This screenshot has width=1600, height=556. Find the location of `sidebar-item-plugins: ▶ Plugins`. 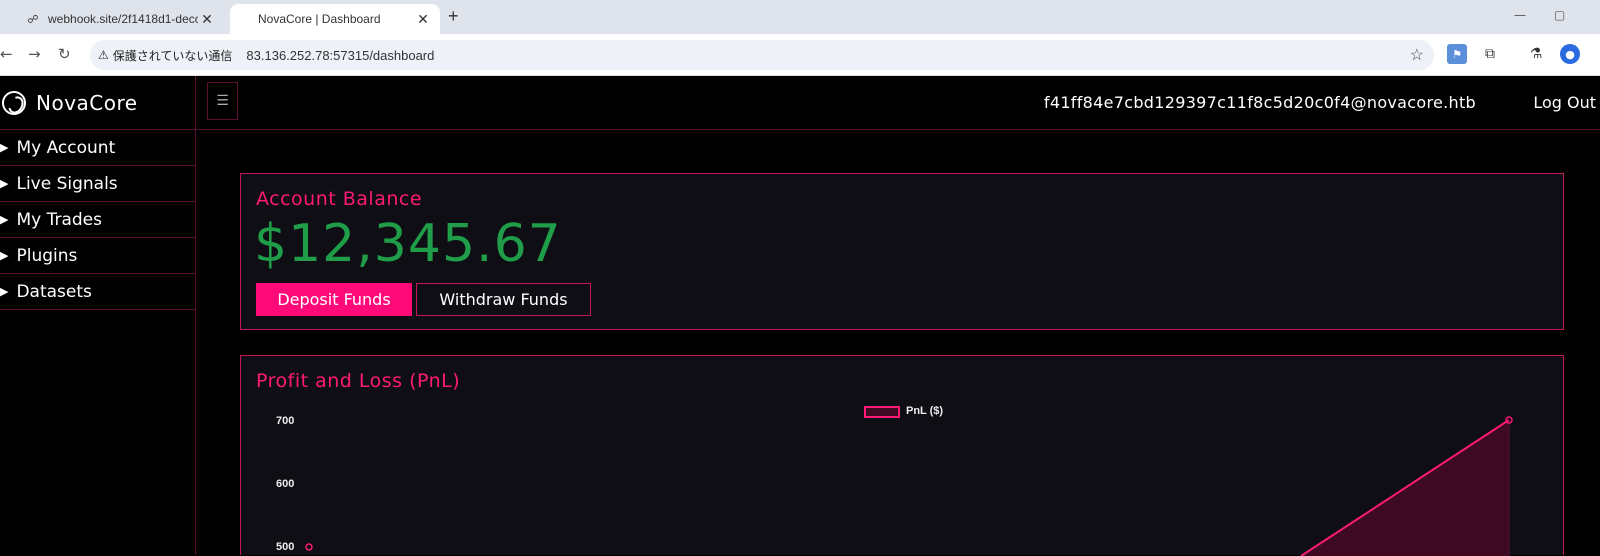

sidebar-item-plugins: ▶ Plugins is located at coordinates (97, 256).